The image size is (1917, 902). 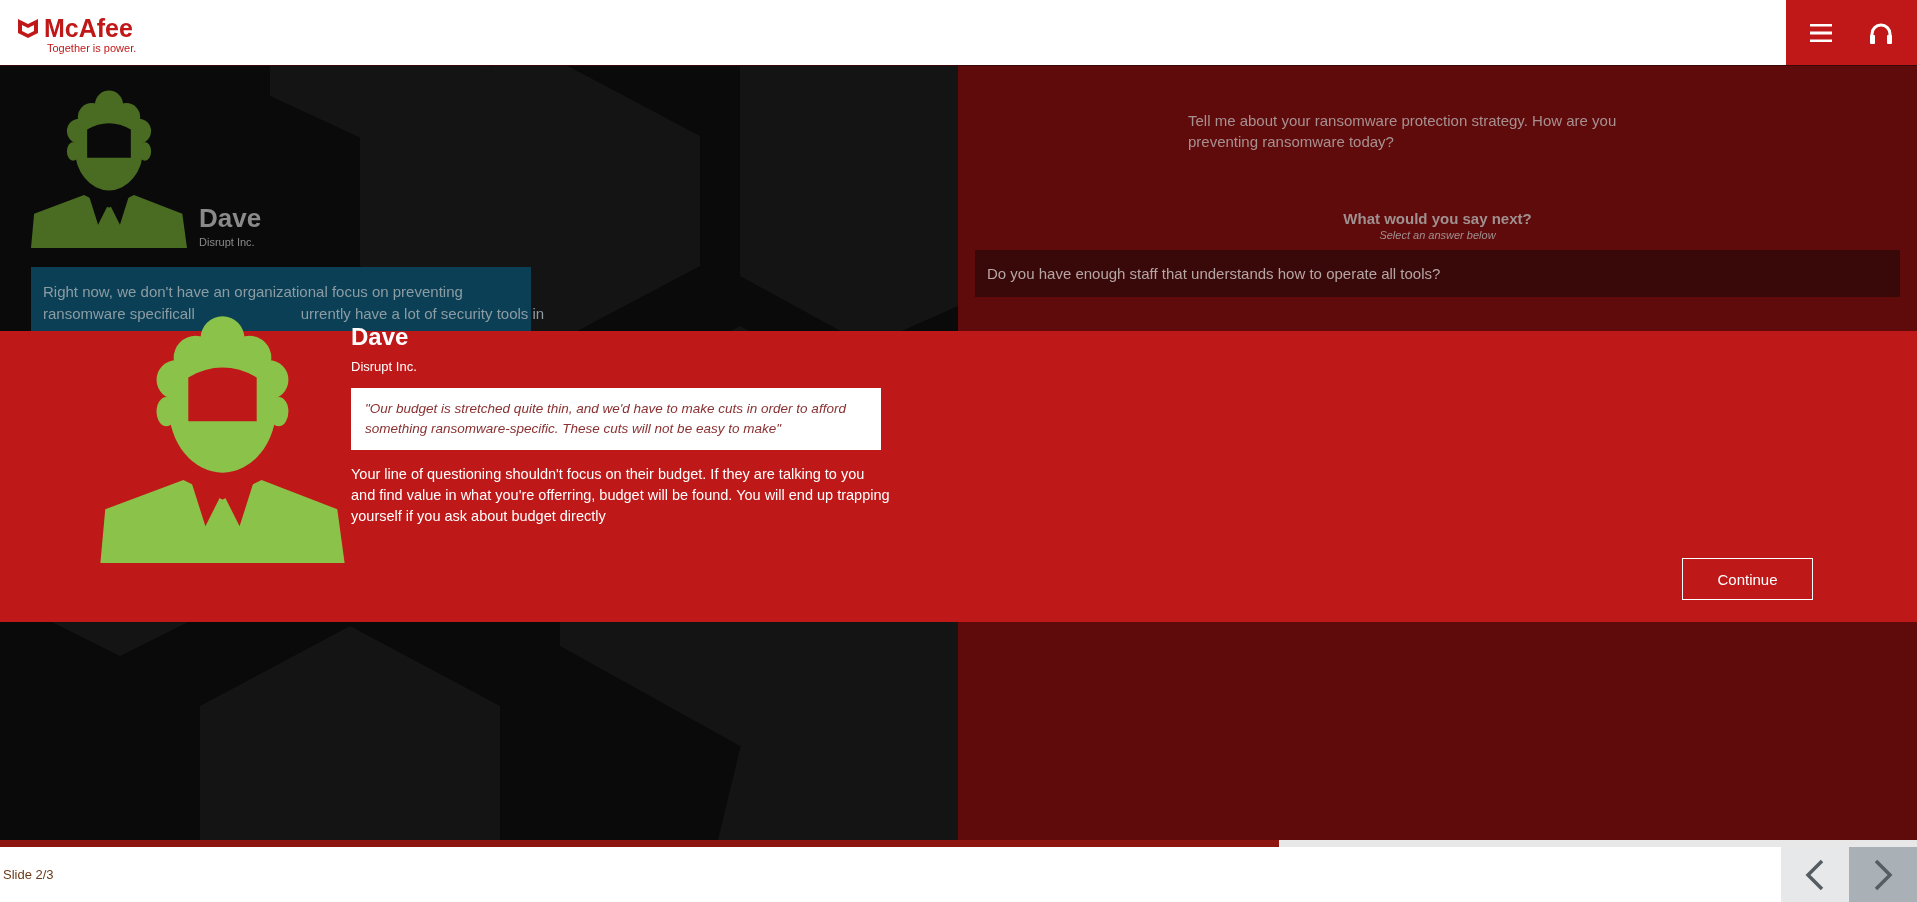 What do you see at coordinates (621, 495) in the screenshot?
I see `feedback-explanation: Your line of questioning shouldn't focus on their budget. If they are talking to you and find value in what you're offerring, budget will be found. You will end up trapping yourself if you ask about budget directly` at bounding box center [621, 495].